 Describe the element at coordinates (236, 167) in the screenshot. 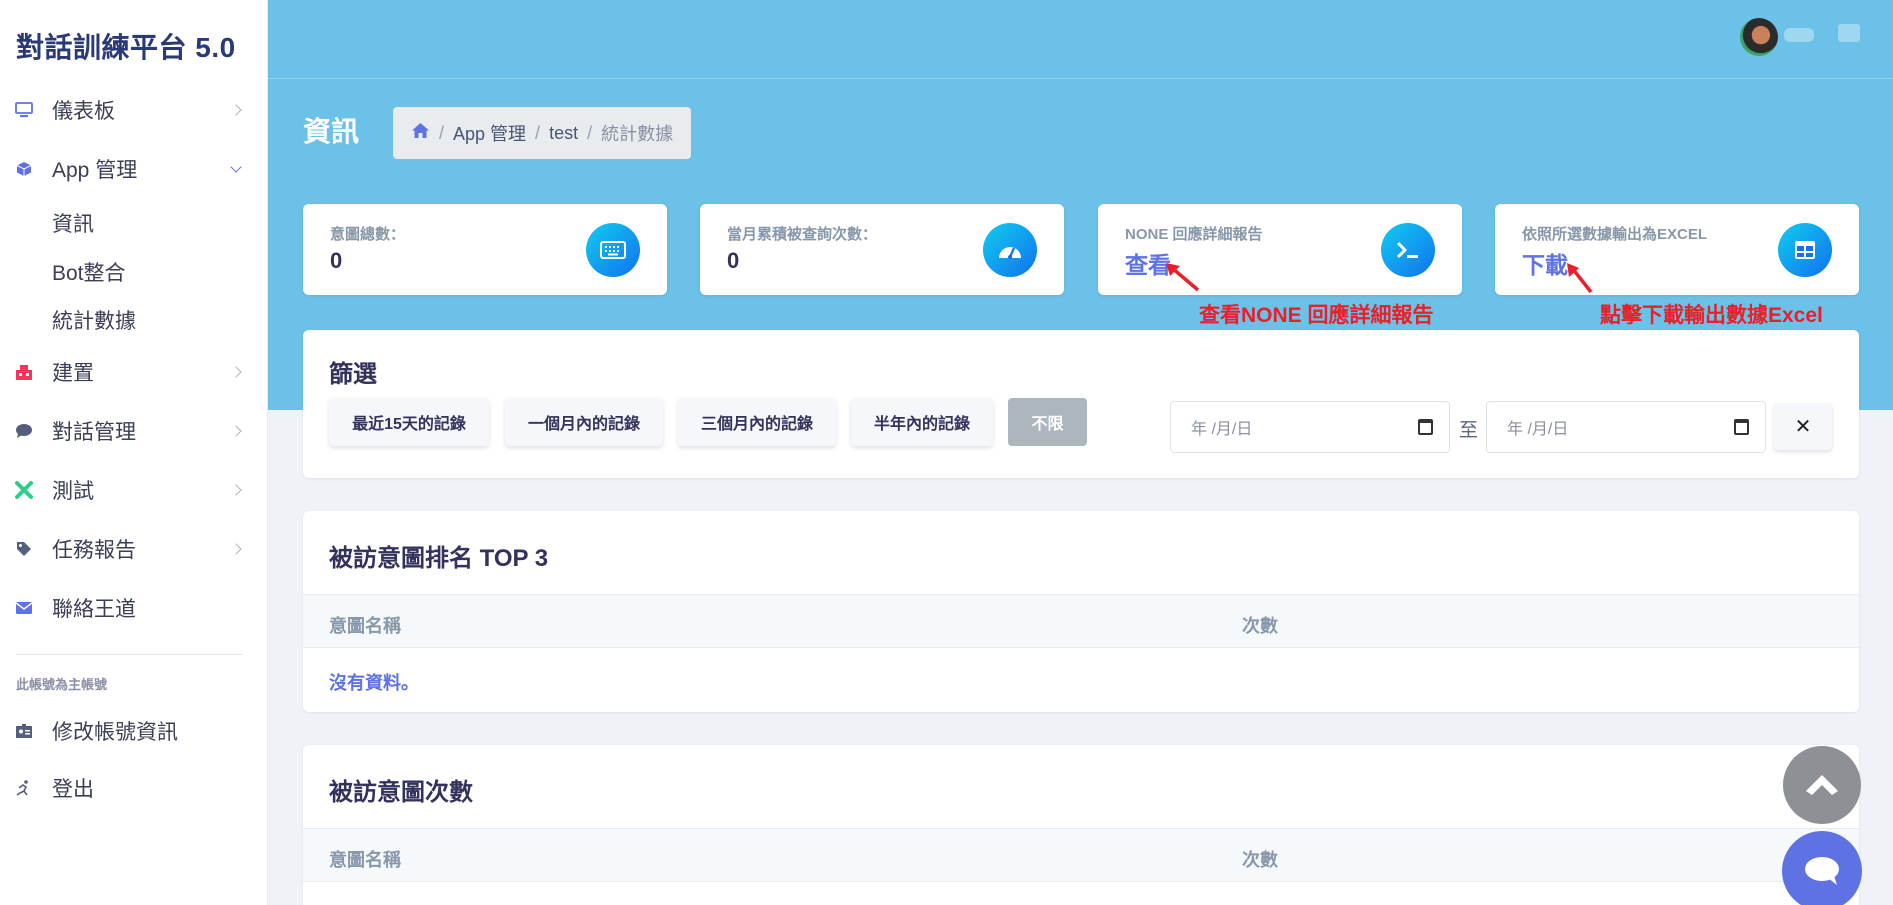

I see `chevron-down-icon` at that location.